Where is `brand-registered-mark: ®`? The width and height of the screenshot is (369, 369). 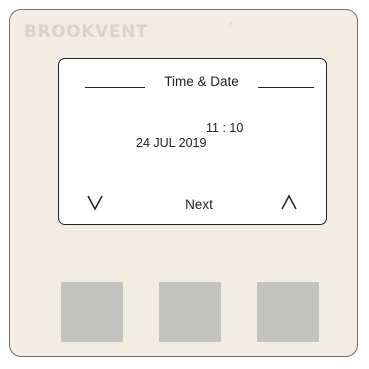 brand-registered-mark: ® is located at coordinates (231, 25).